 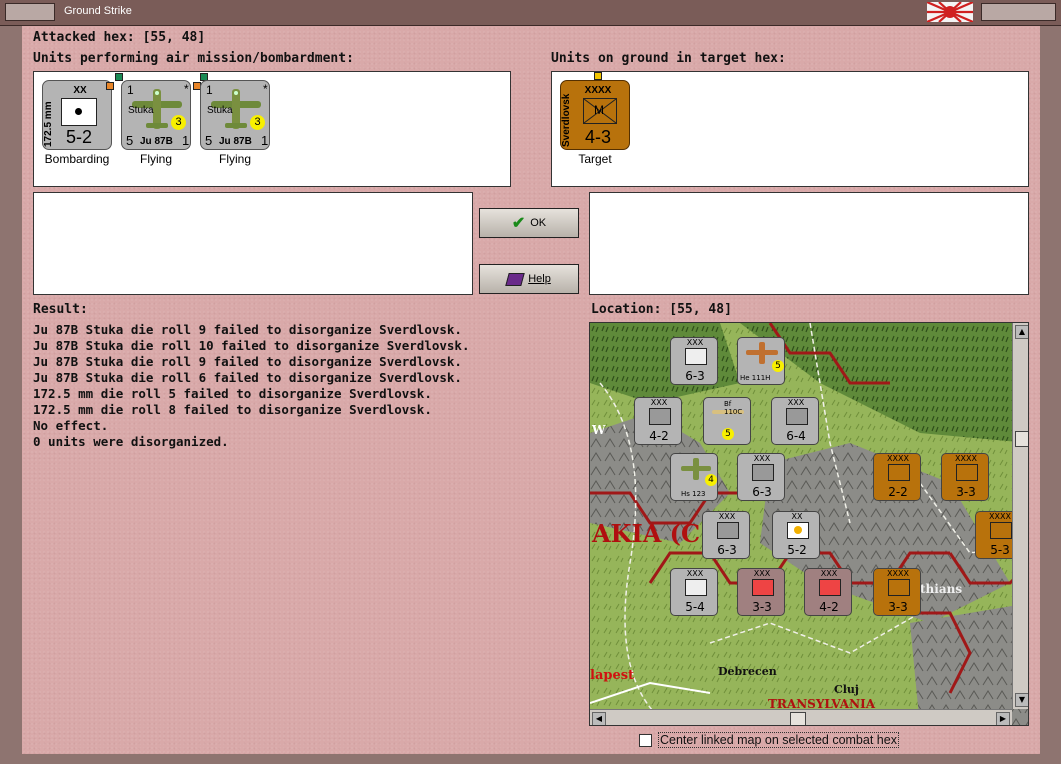 What do you see at coordinates (110, 86) in the screenshot?
I see `status-marker-icon` at bounding box center [110, 86].